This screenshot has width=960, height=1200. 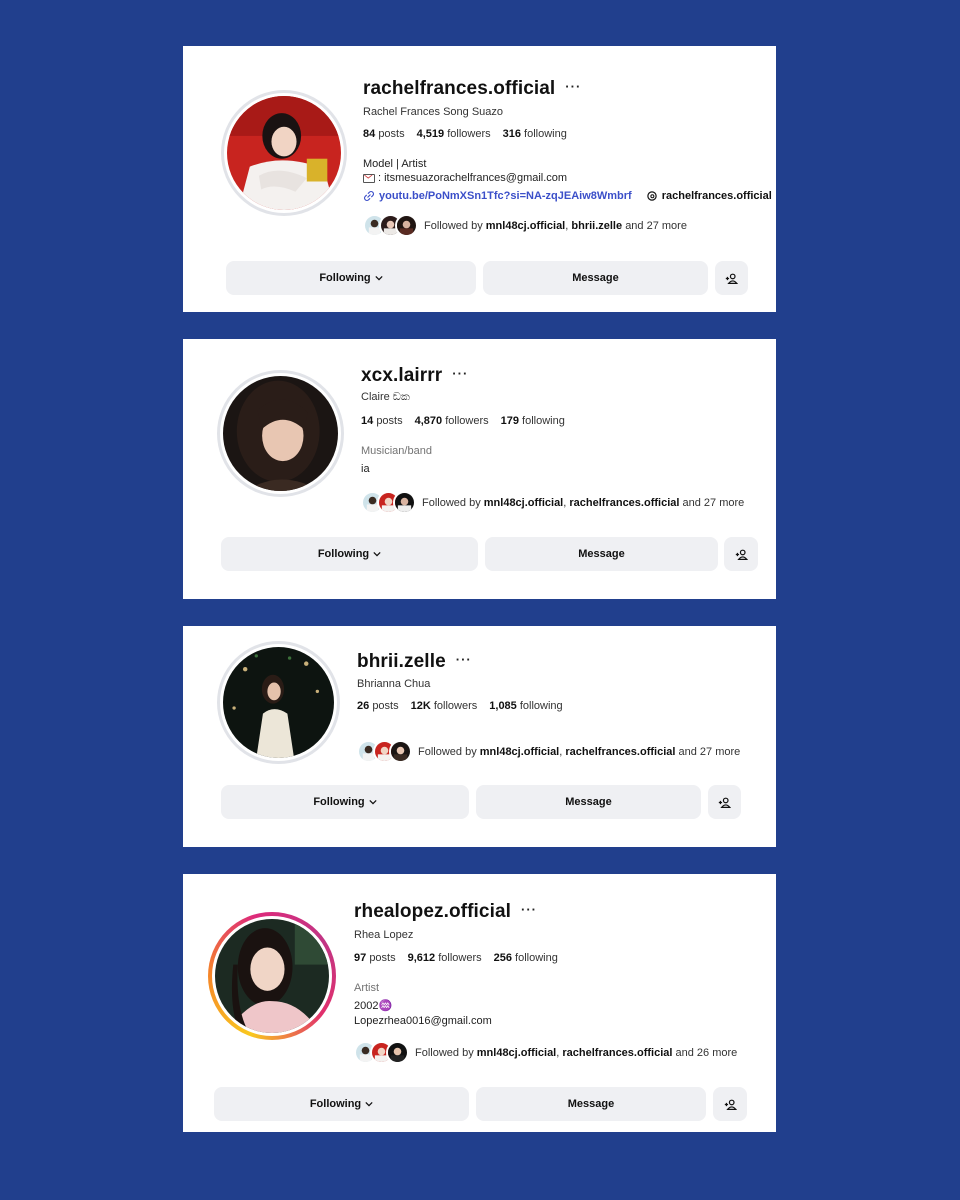 What do you see at coordinates (452, 421) in the screenshot?
I see `followers-count: 4,870 followers` at bounding box center [452, 421].